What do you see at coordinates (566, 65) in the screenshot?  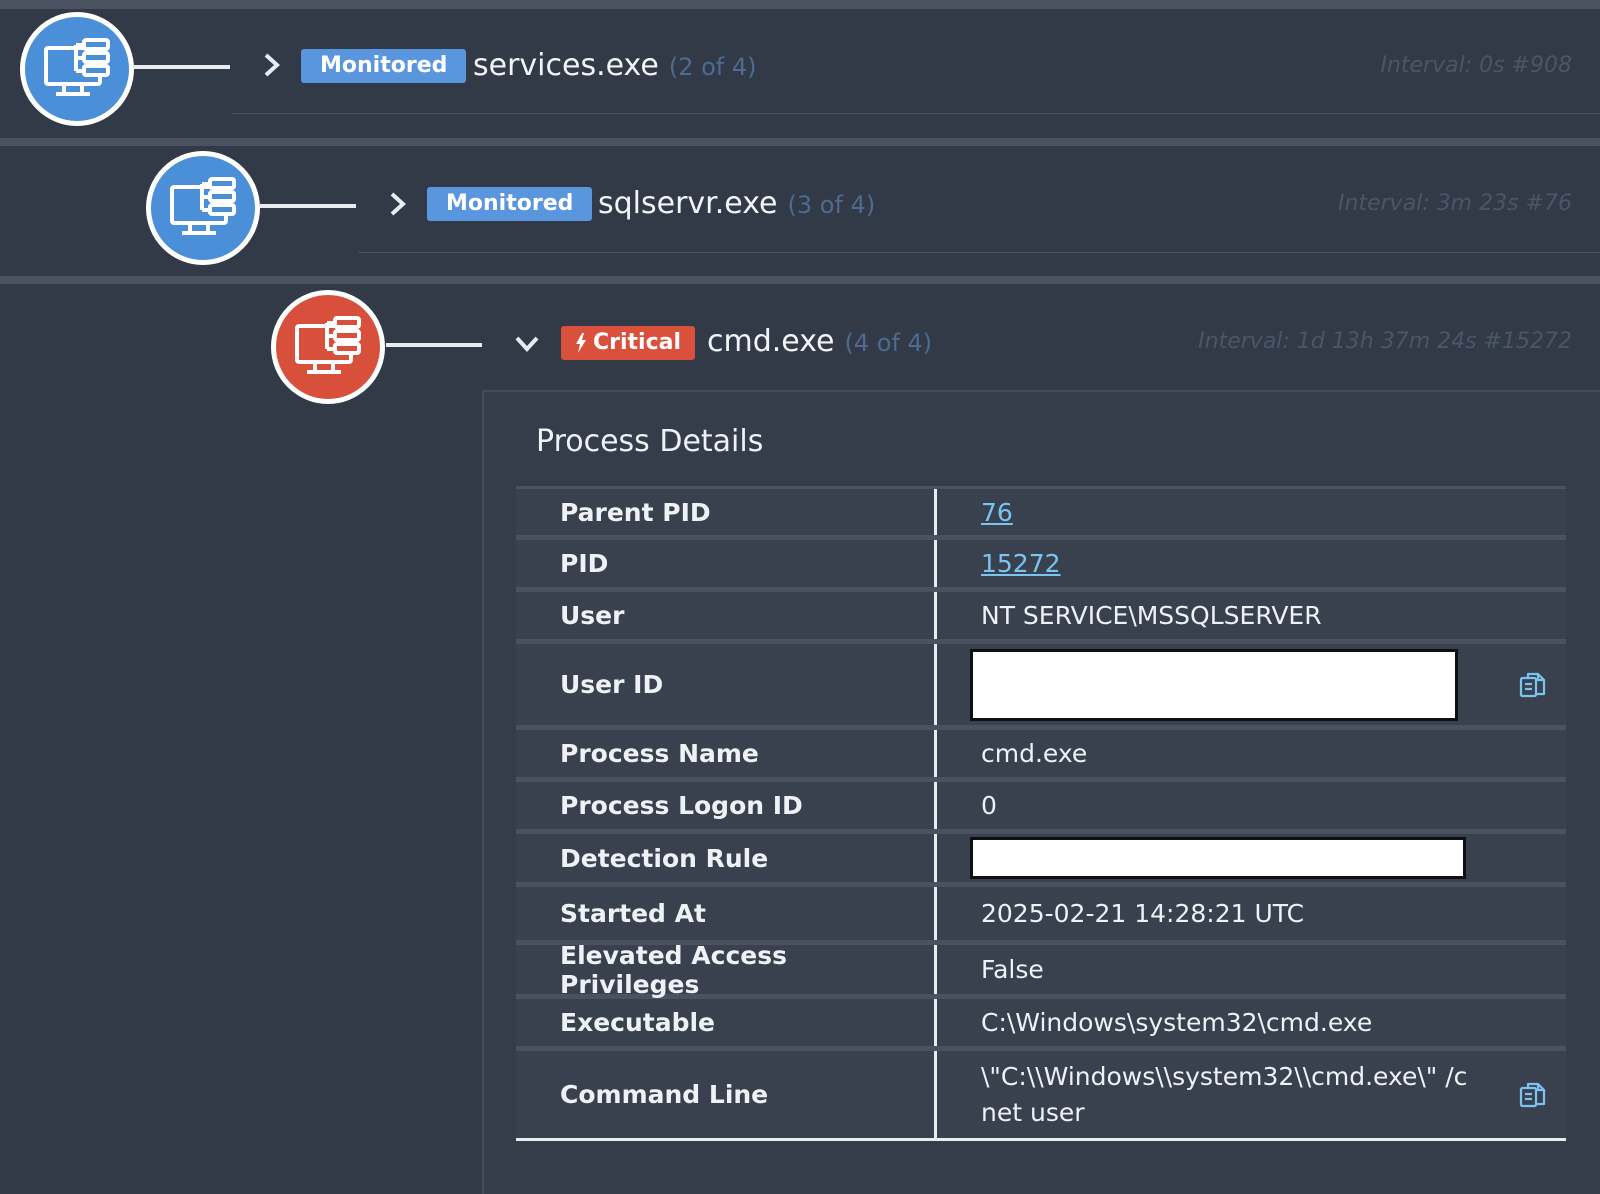 I see `process-name: services.exe` at bounding box center [566, 65].